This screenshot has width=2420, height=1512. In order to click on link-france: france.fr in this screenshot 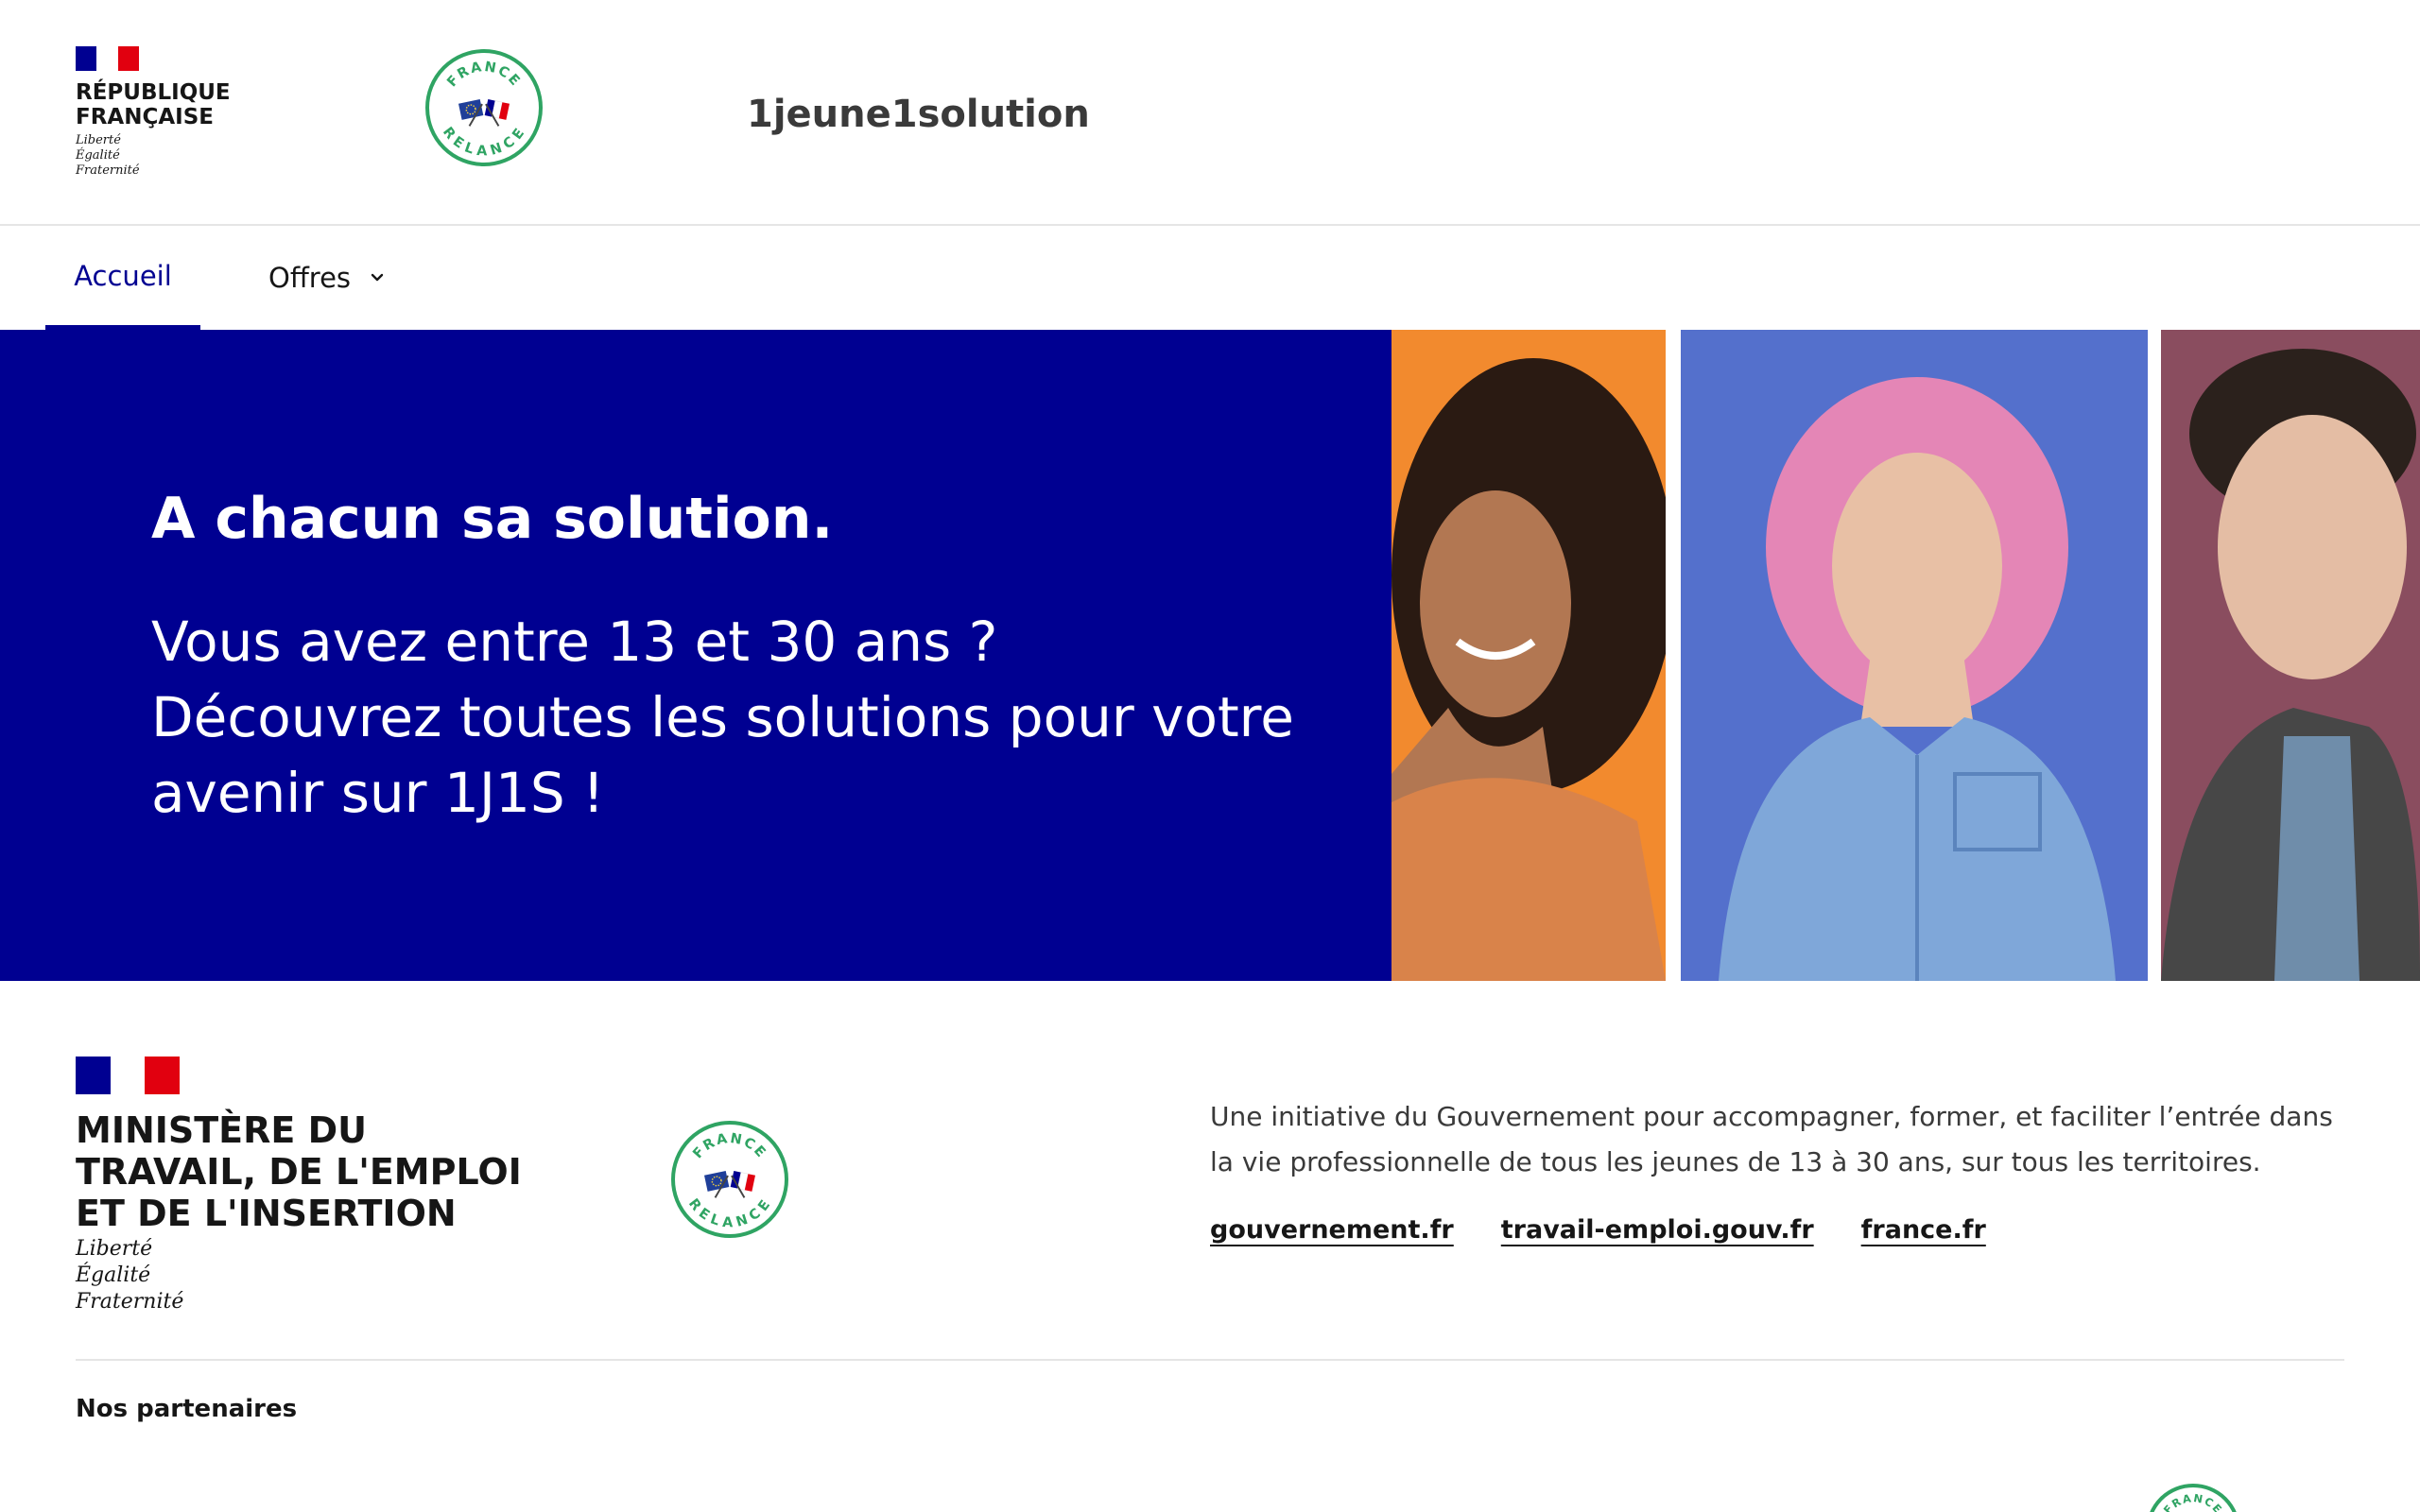, I will do `click(1923, 1230)`.